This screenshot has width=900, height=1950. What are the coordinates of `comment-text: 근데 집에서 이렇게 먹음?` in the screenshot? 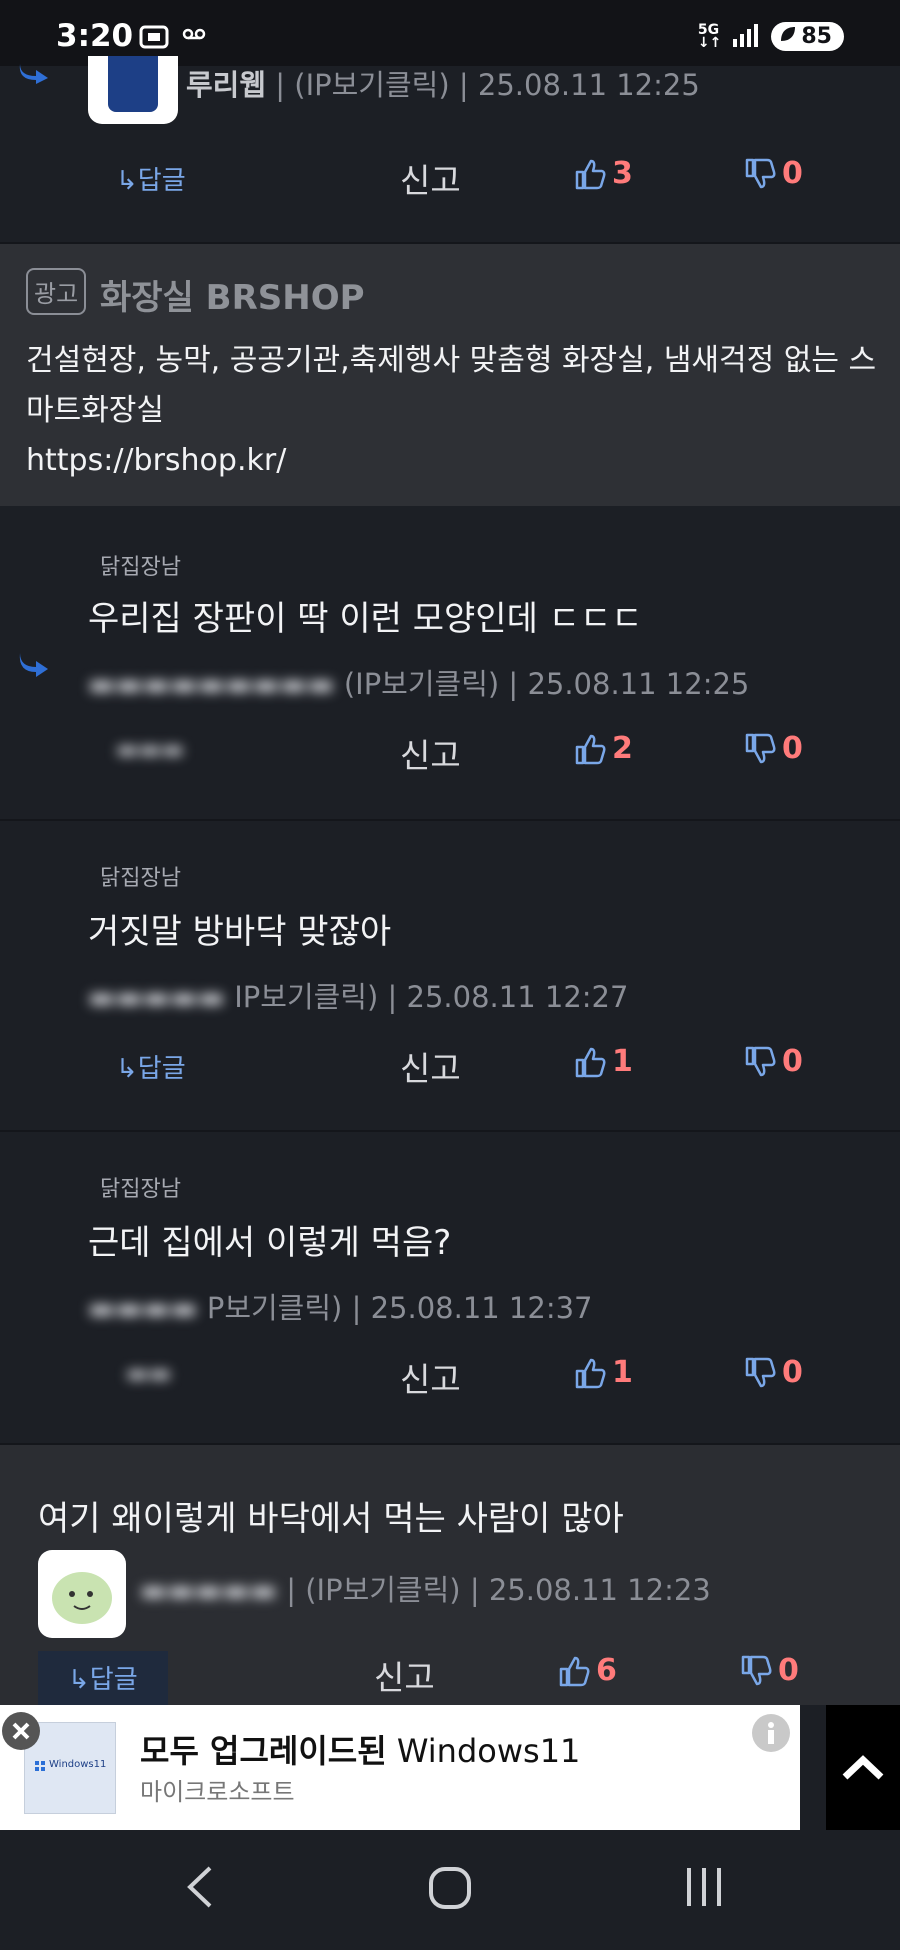 It's located at (270, 1243).